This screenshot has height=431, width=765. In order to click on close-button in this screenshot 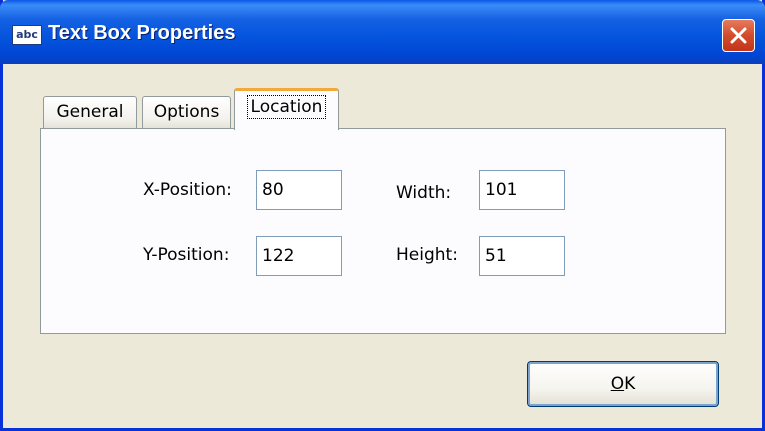, I will do `click(738, 35)`.